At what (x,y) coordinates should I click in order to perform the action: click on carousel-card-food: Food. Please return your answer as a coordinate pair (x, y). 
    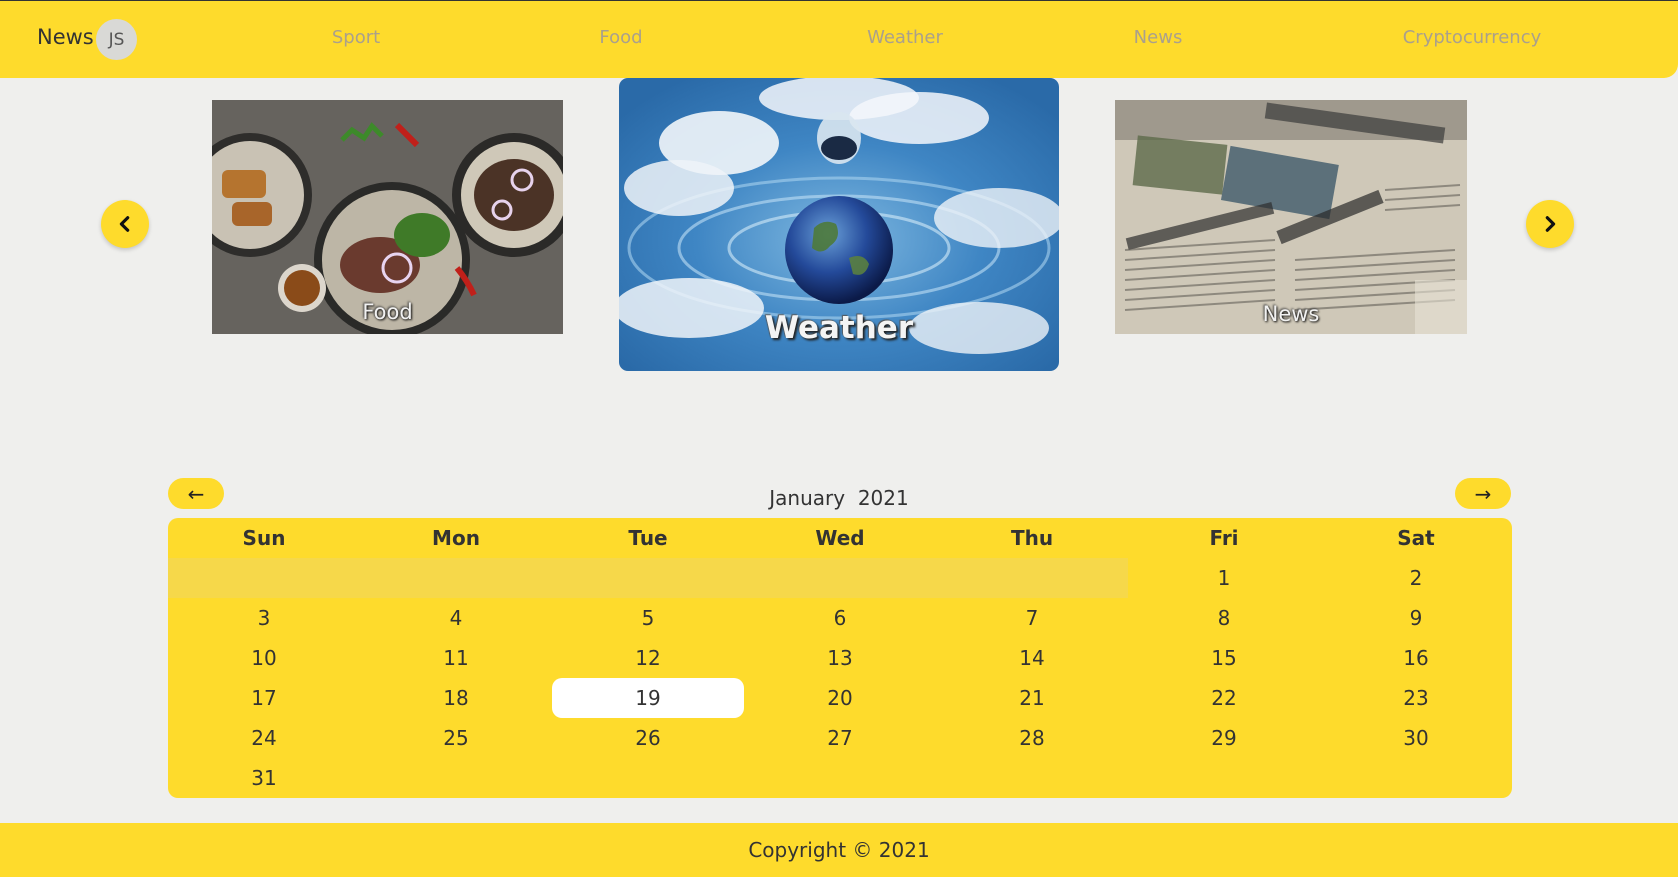
    Looking at the image, I should click on (387, 217).